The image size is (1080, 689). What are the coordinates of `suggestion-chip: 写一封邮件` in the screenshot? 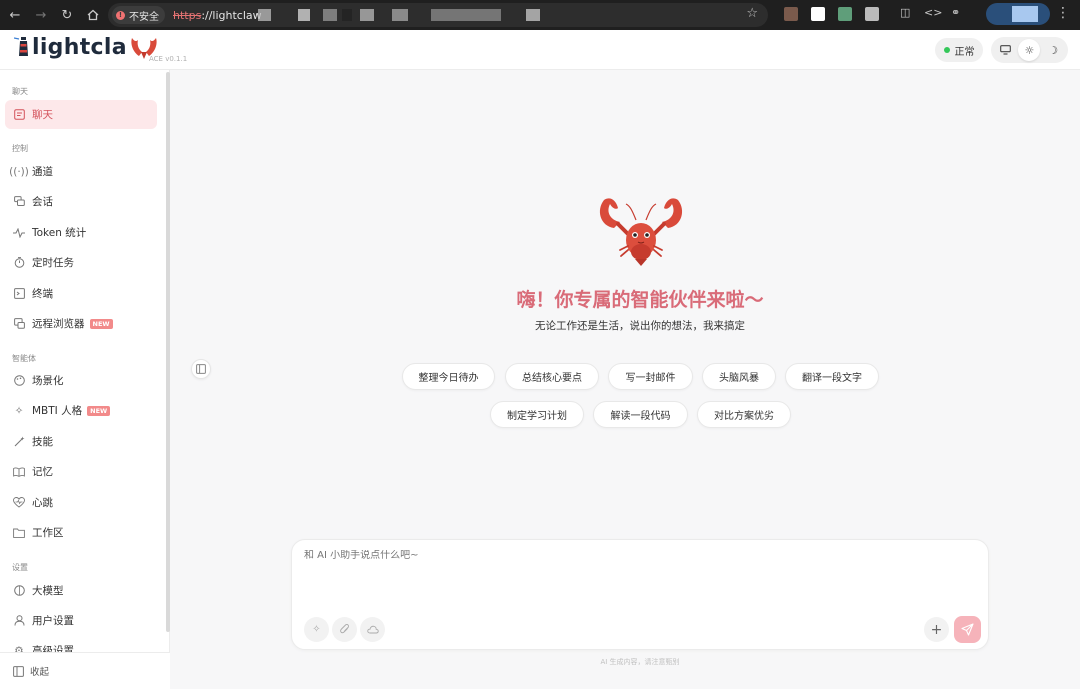 It's located at (650, 376).